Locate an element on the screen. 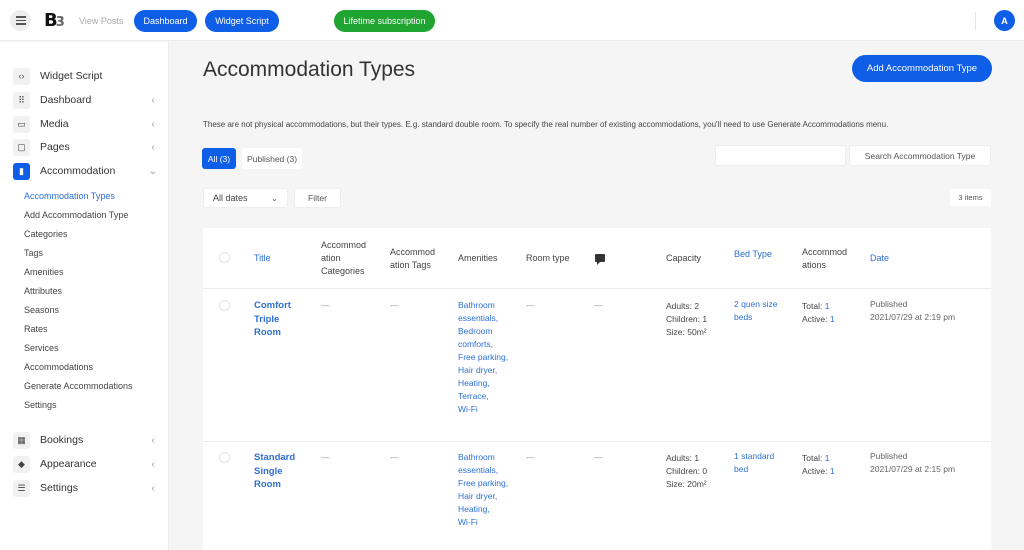 This screenshot has width=1024, height=550. sidebar-item-label: Settings is located at coordinates (59, 488).